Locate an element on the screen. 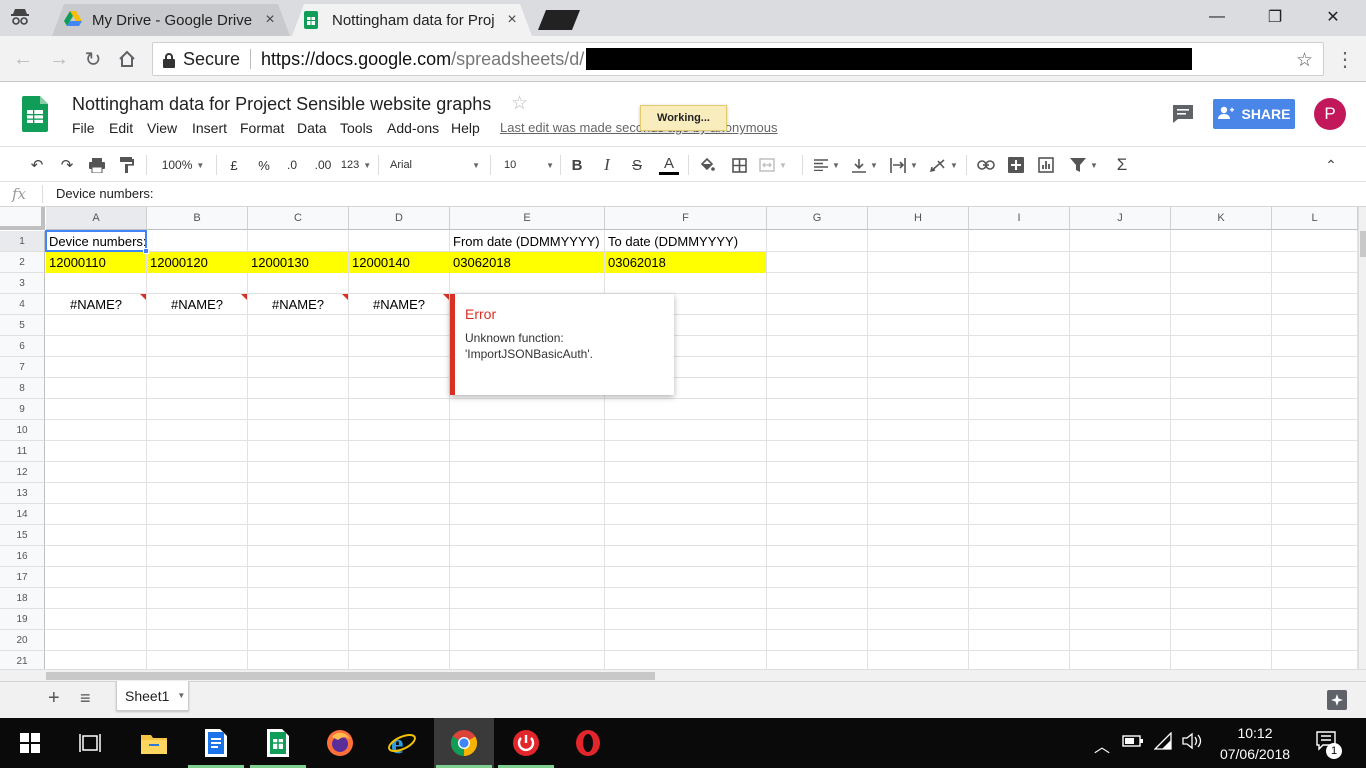  row-header-14: 14 is located at coordinates (22, 514).